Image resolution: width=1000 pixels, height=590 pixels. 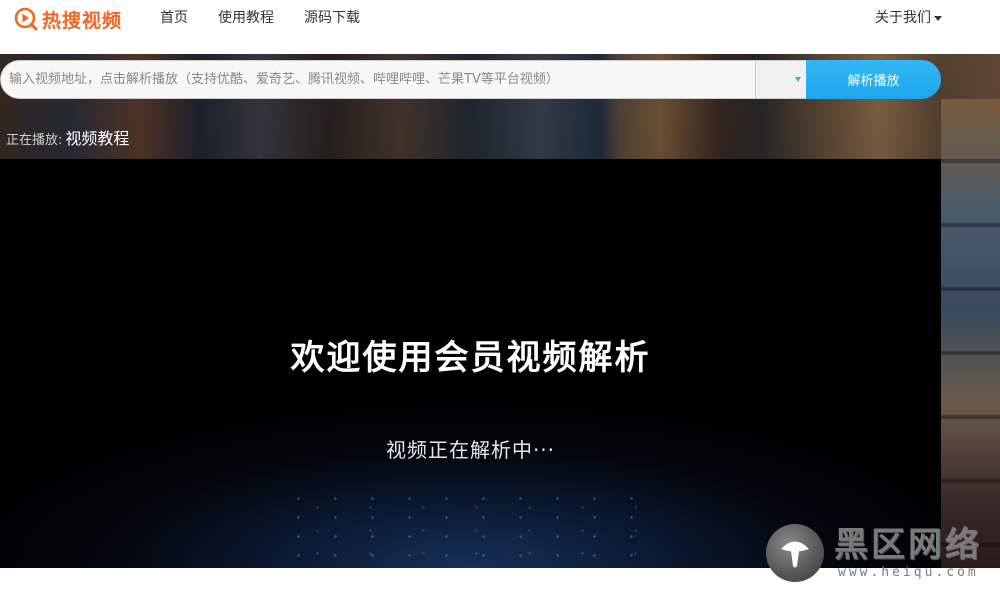 I want to click on poster-background-right, so click(x=970, y=333).